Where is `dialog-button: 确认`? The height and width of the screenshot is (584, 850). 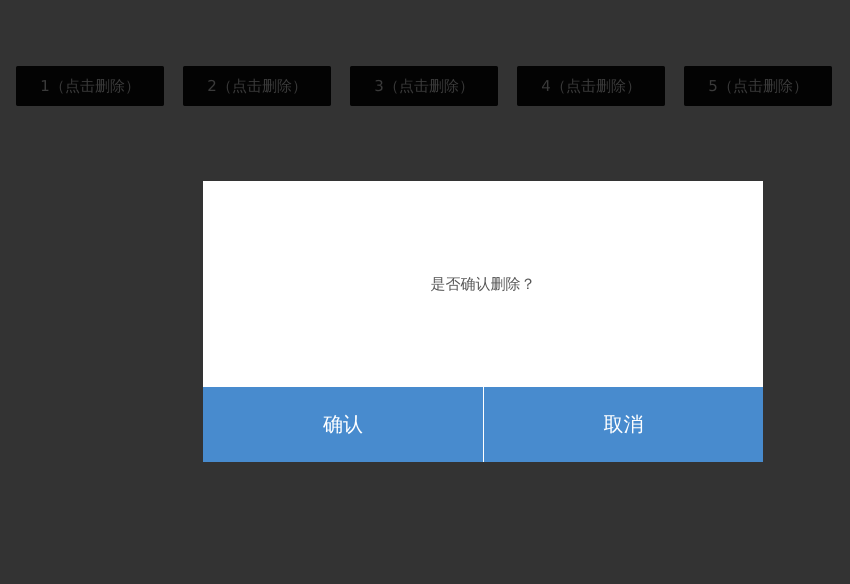 dialog-button: 确认 is located at coordinates (342, 424).